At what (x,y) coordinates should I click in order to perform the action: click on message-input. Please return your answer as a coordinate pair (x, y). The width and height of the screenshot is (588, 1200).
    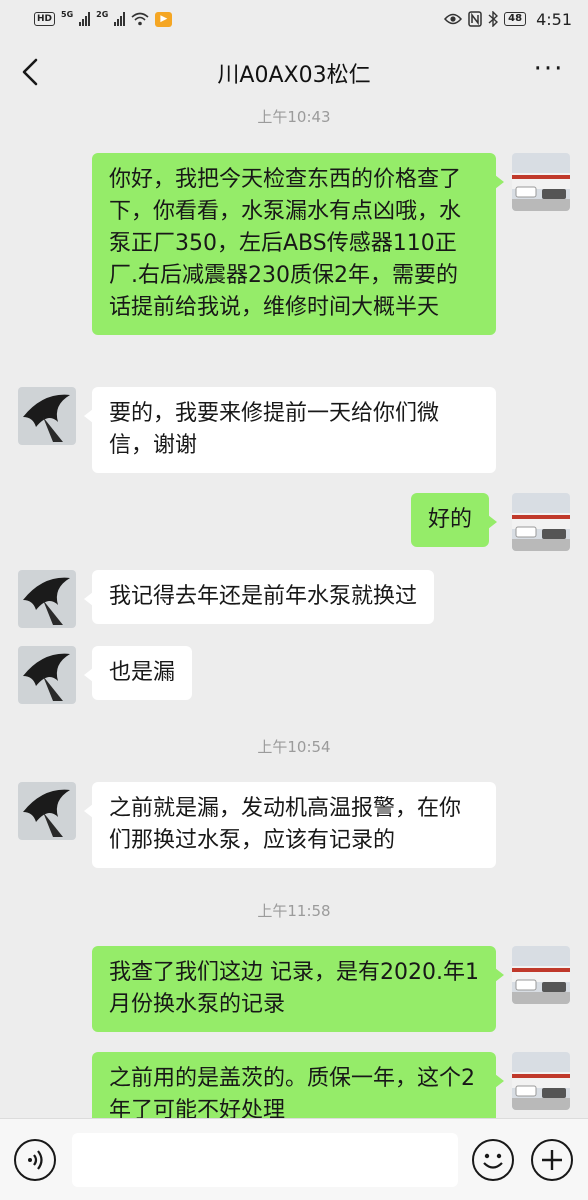
    Looking at the image, I should click on (265, 1160).